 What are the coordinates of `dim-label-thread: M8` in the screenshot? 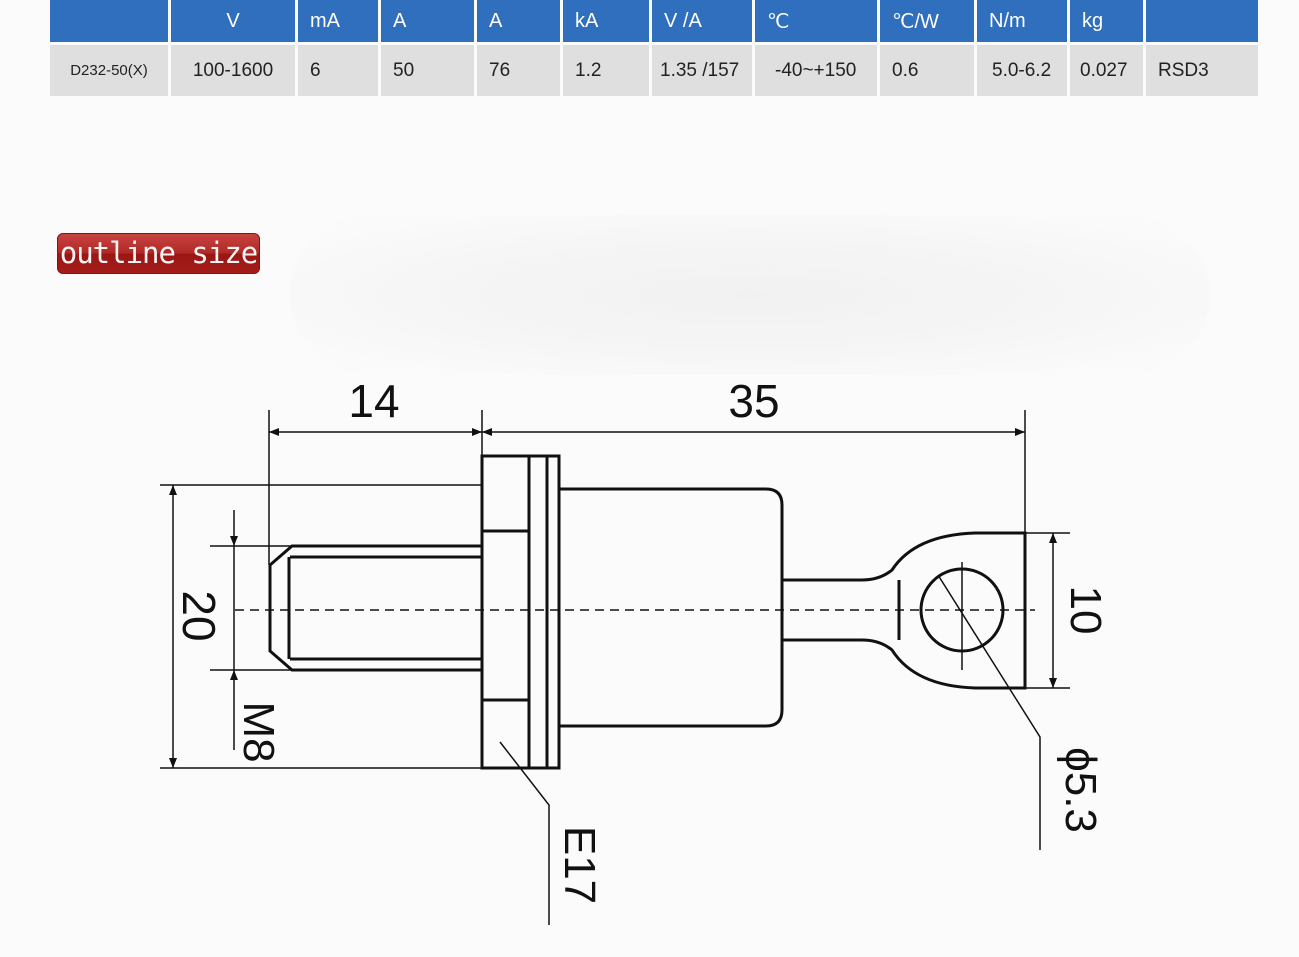 It's located at (258, 731).